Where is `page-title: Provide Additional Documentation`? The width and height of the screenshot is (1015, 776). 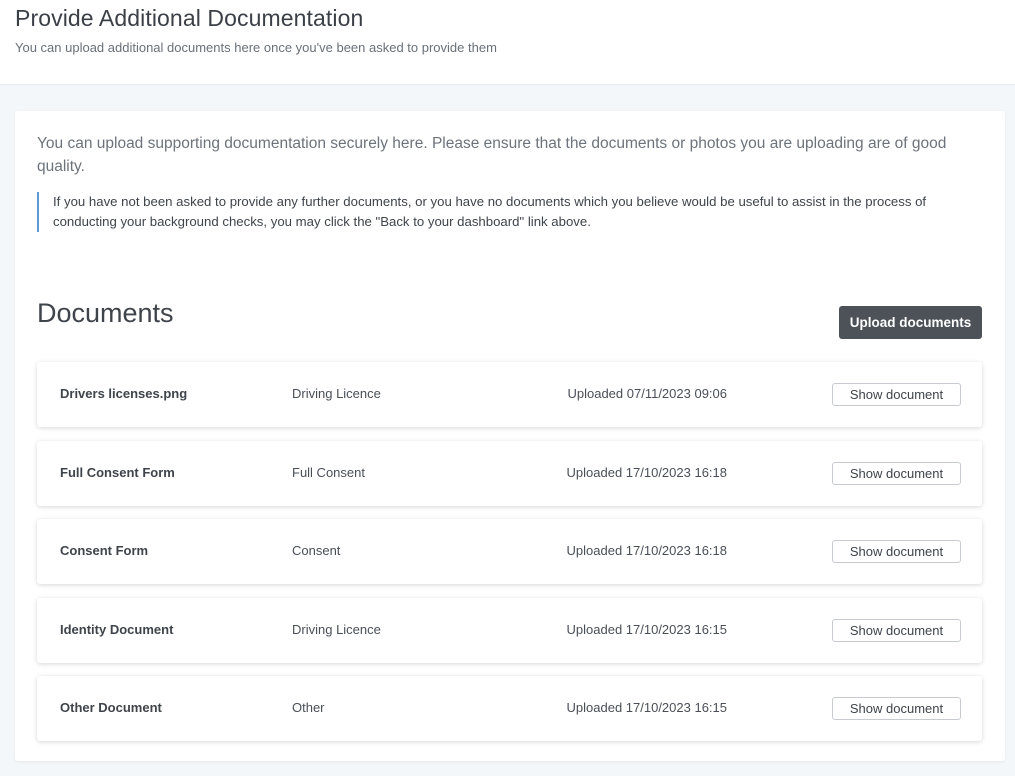 page-title: Provide Additional Documentation is located at coordinates (189, 18).